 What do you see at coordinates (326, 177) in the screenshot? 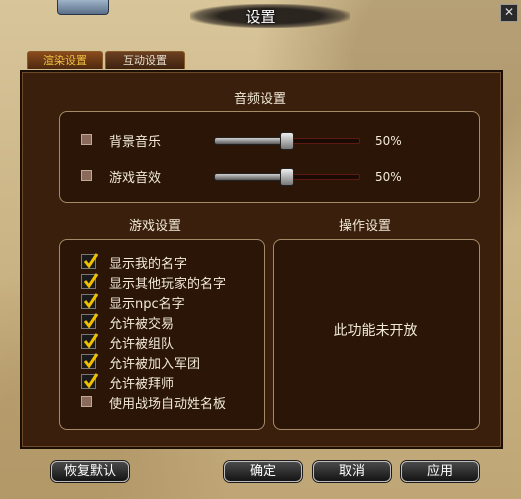
I see `sfx-slider-track` at bounding box center [326, 177].